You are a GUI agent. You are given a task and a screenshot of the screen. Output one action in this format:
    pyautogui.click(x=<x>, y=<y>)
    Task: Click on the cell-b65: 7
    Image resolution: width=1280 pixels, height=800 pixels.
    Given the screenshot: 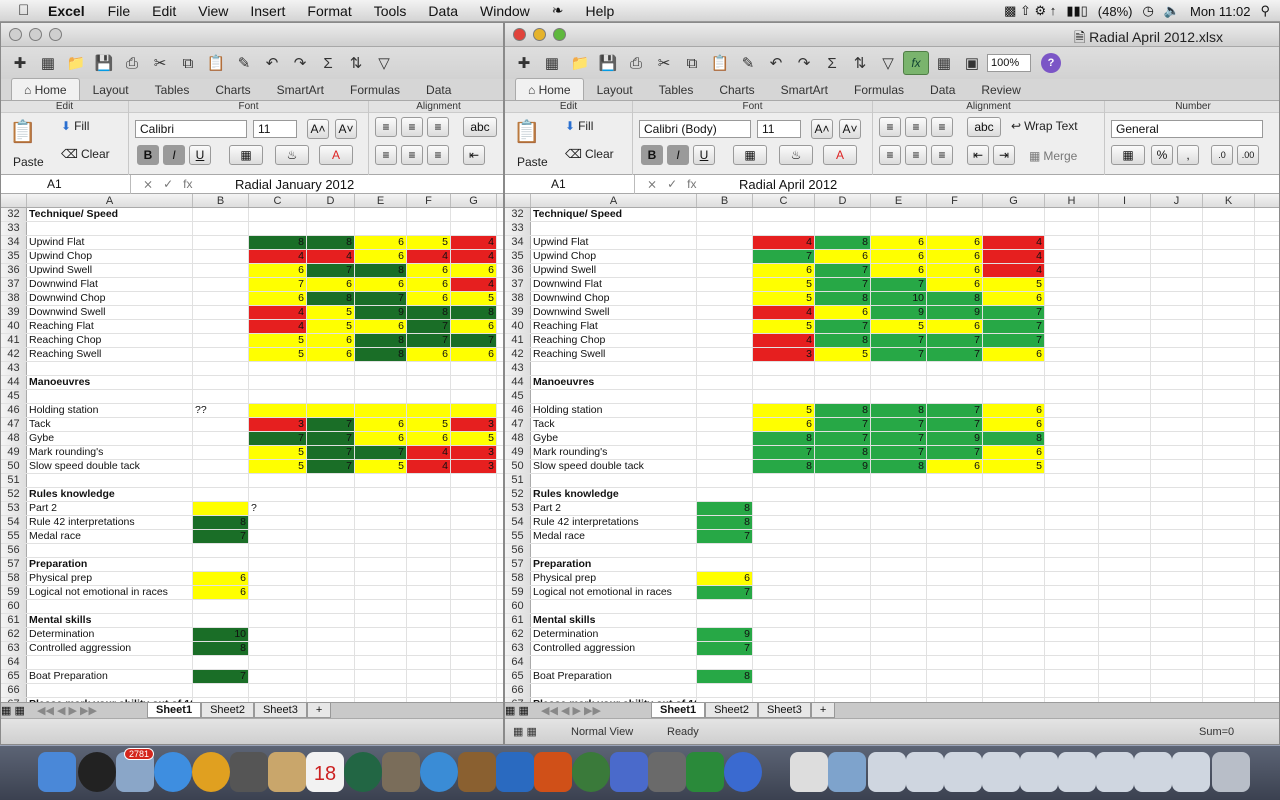 What is the action you would take?
    pyautogui.click(x=221, y=676)
    